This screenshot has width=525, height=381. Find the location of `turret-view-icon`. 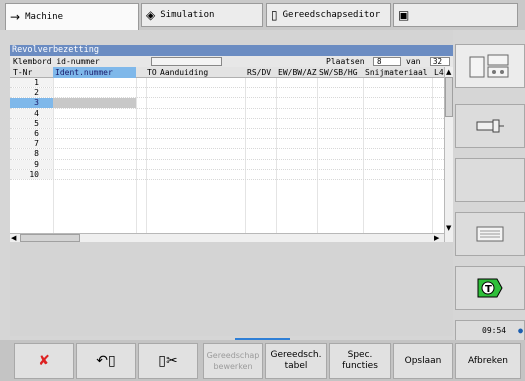

turret-view-icon is located at coordinates (489, 66).